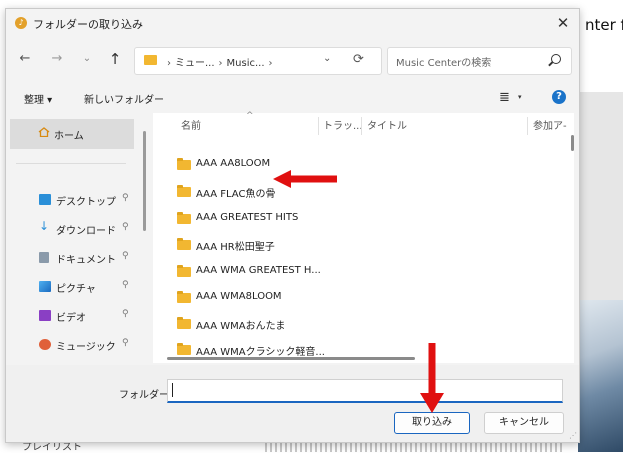 This screenshot has width=623, height=453. I want to click on view-dropdown-button: ▾, so click(520, 97).